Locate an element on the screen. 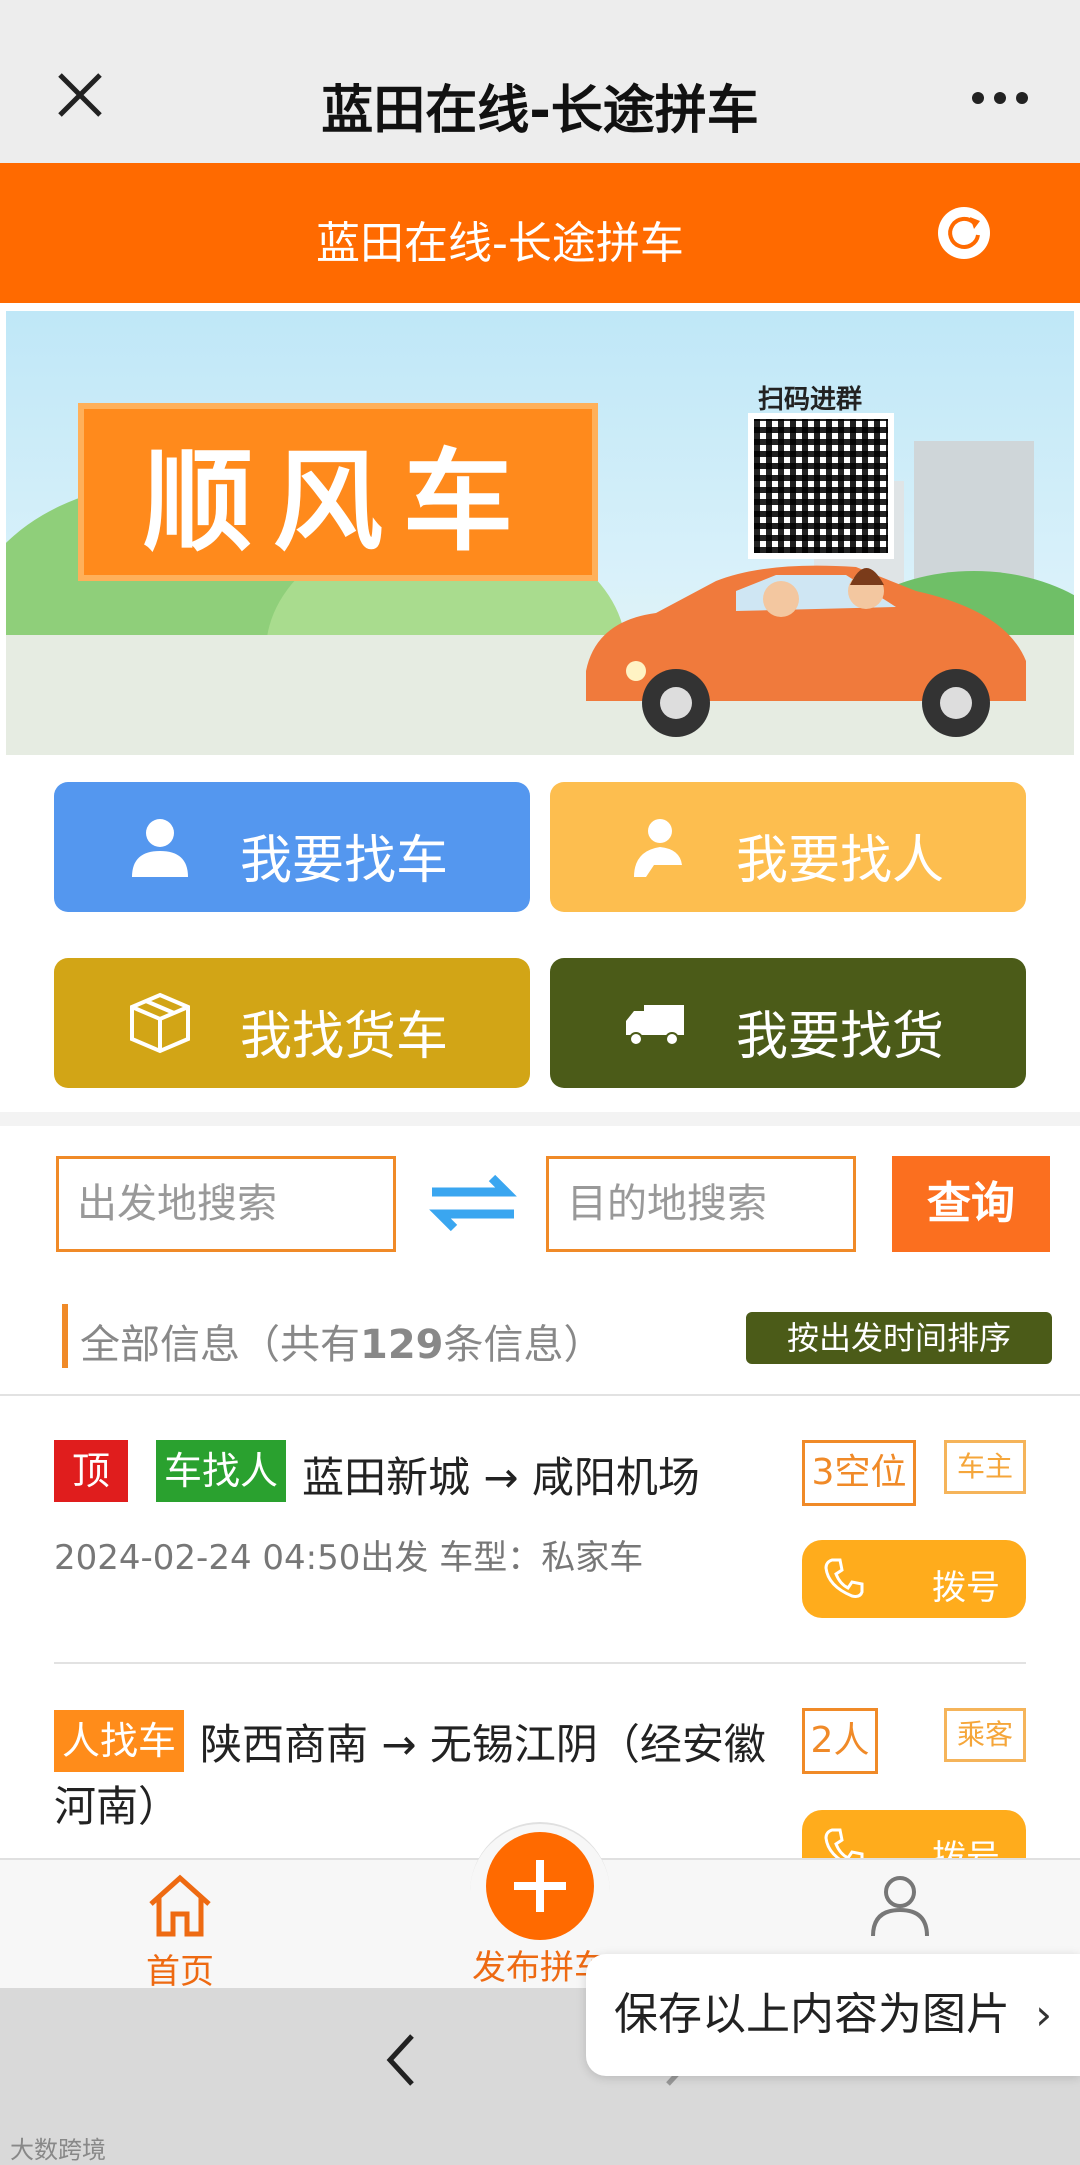 The height and width of the screenshot is (2165, 1080). swap-icon is located at coordinates (473, 1203).